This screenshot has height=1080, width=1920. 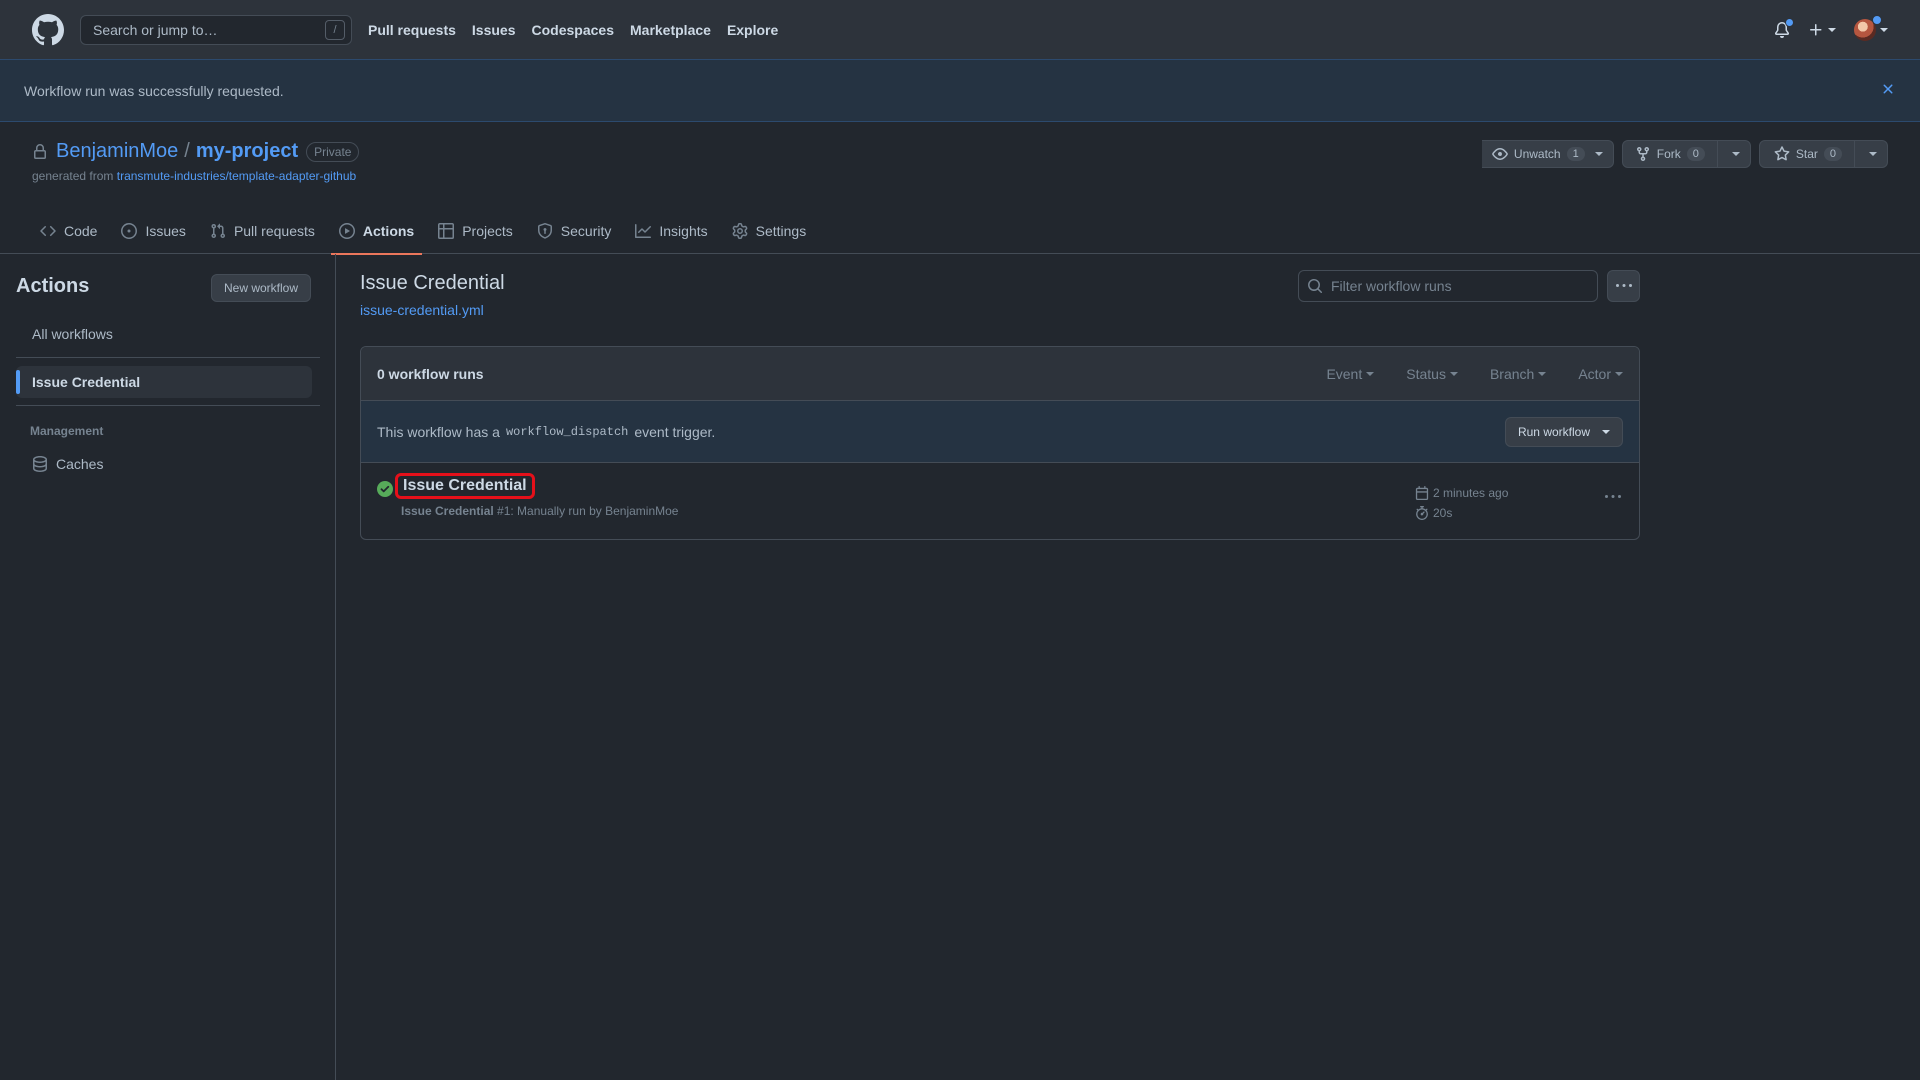 What do you see at coordinates (675, 431) in the screenshot?
I see `dispatch-text-suffix: event trigger.` at bounding box center [675, 431].